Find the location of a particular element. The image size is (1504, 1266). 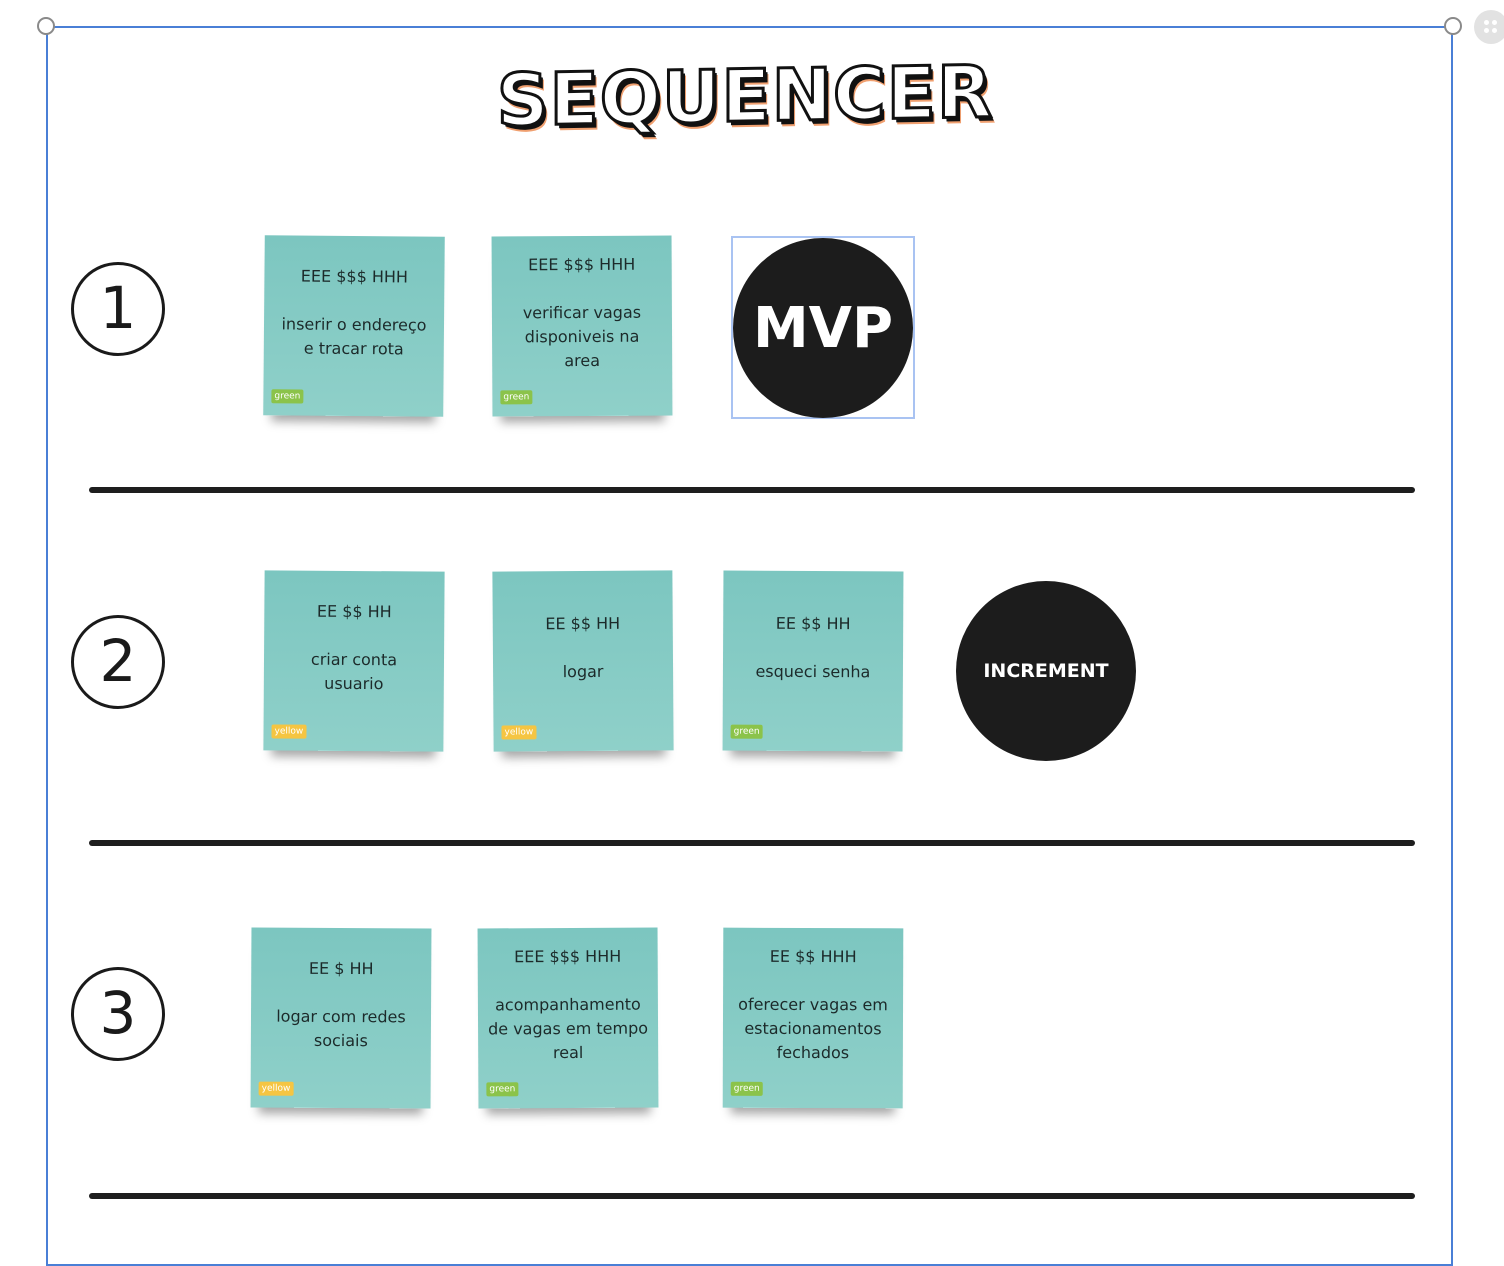

sticky-note: EE $$ HH logar yellow is located at coordinates (583, 661).